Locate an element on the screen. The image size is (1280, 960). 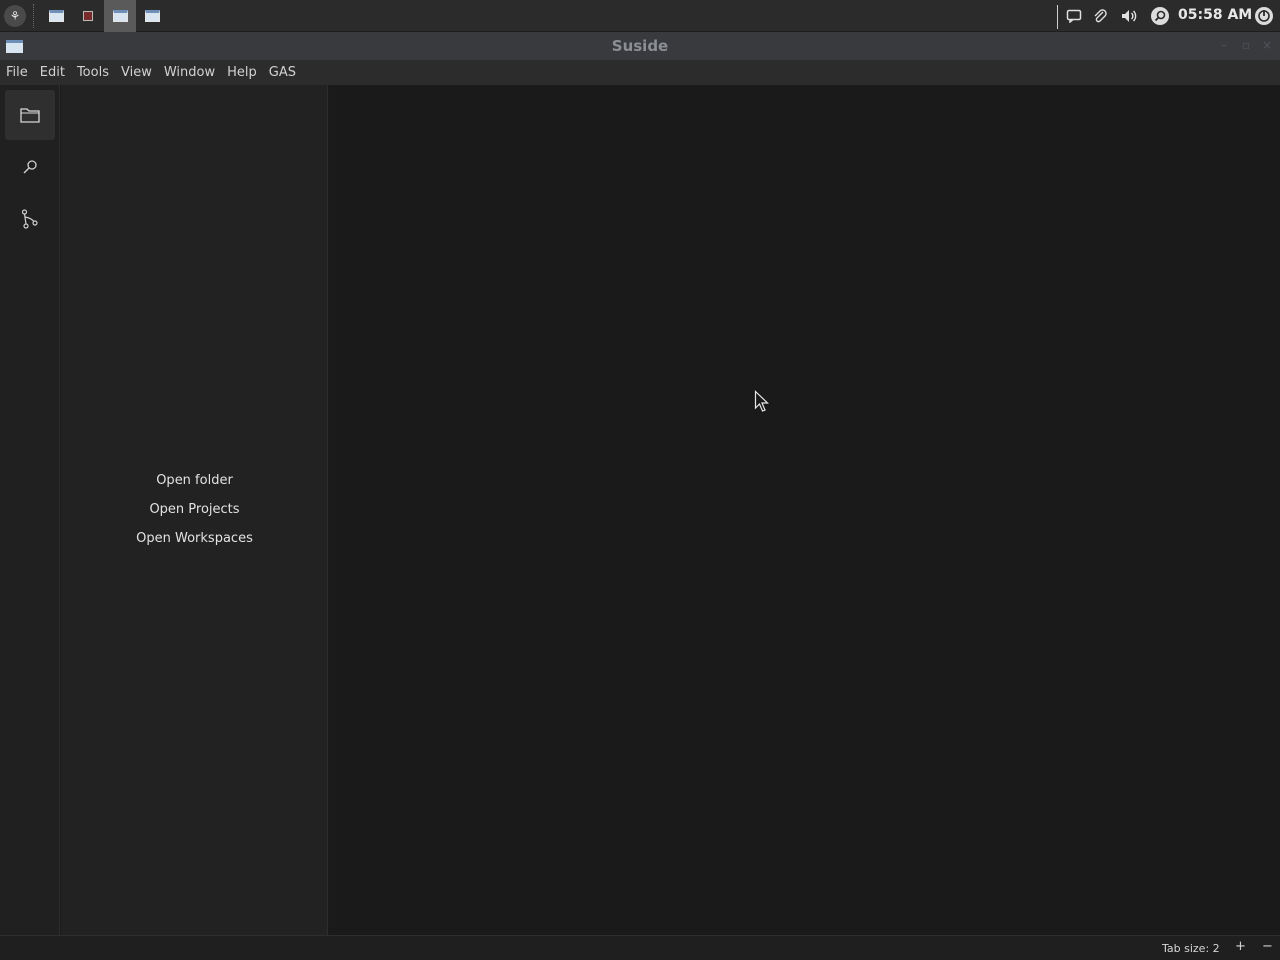
menu-file: File is located at coordinates (17, 72).